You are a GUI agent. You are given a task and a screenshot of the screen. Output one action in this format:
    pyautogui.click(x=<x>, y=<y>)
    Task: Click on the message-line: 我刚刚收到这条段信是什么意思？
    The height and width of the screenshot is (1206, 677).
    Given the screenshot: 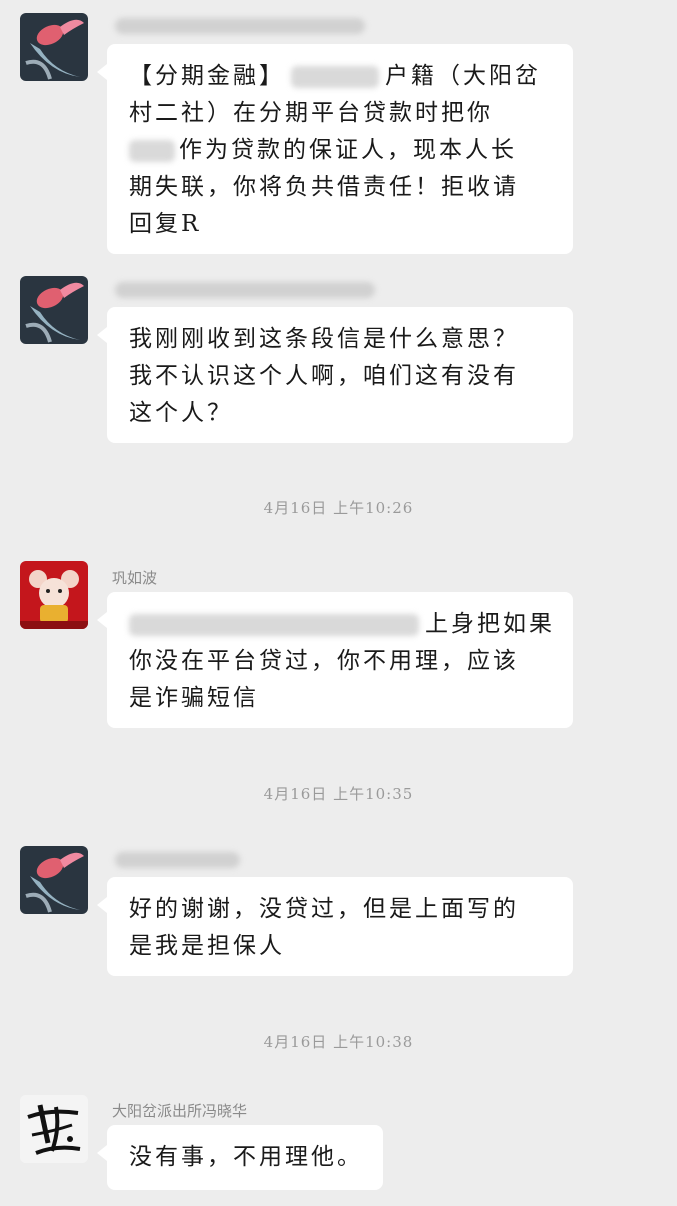 What is the action you would take?
    pyautogui.click(x=324, y=339)
    